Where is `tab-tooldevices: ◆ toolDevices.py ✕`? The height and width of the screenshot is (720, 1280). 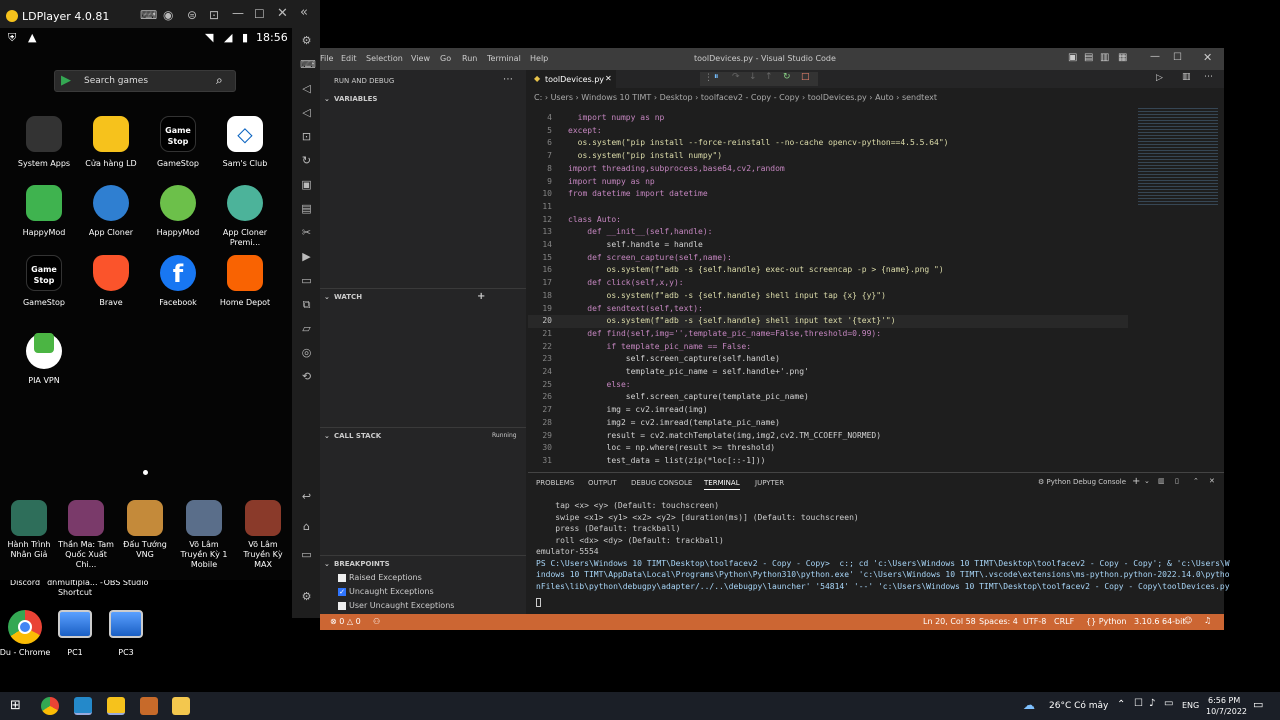
tab-tooldevices: ◆ toolDevices.py ✕ is located at coordinates (572, 79).